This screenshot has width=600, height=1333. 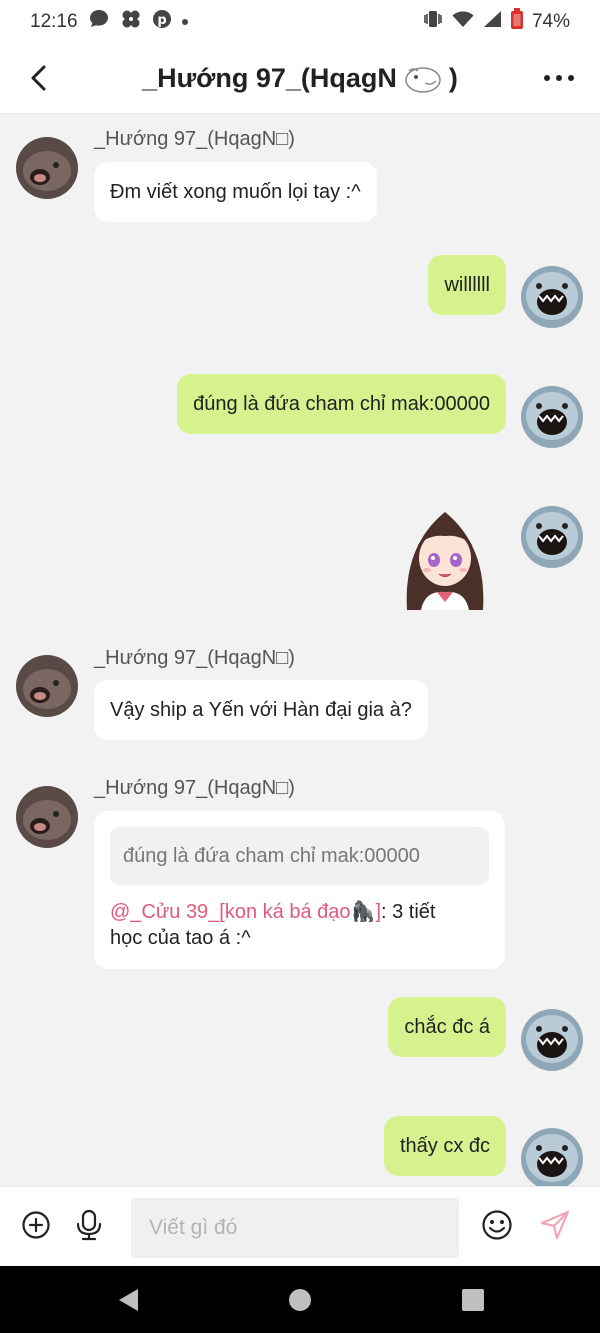 I want to click on signal-icon, so click(x=492, y=22).